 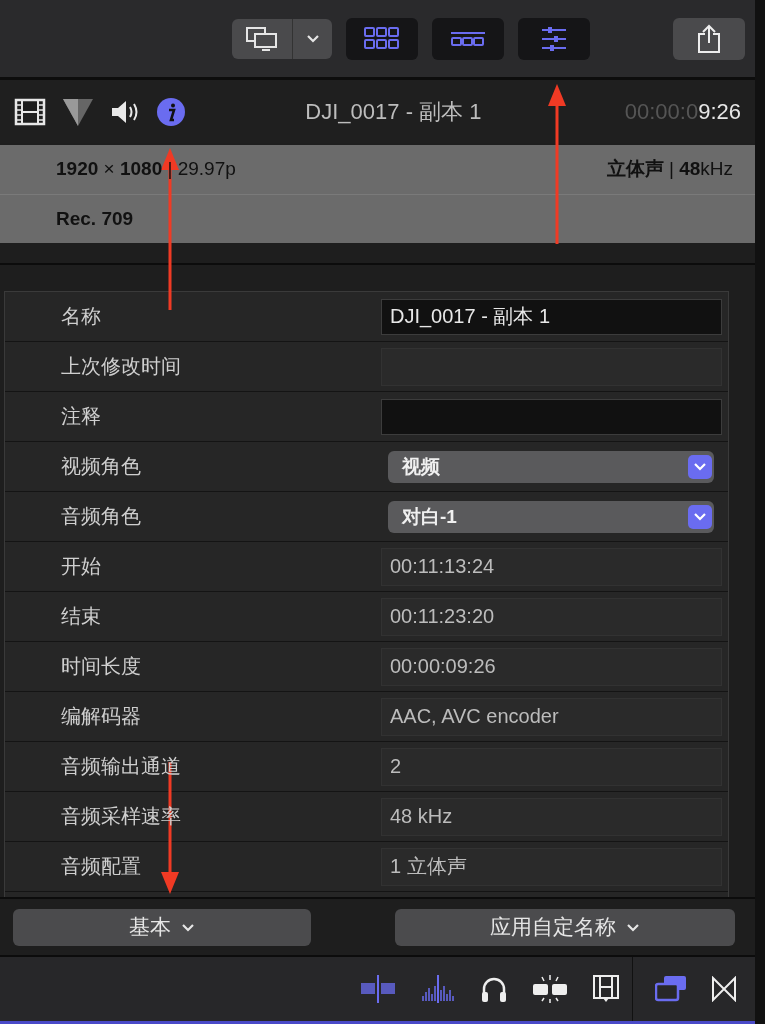 I want to click on share-icon, so click(x=709, y=38).